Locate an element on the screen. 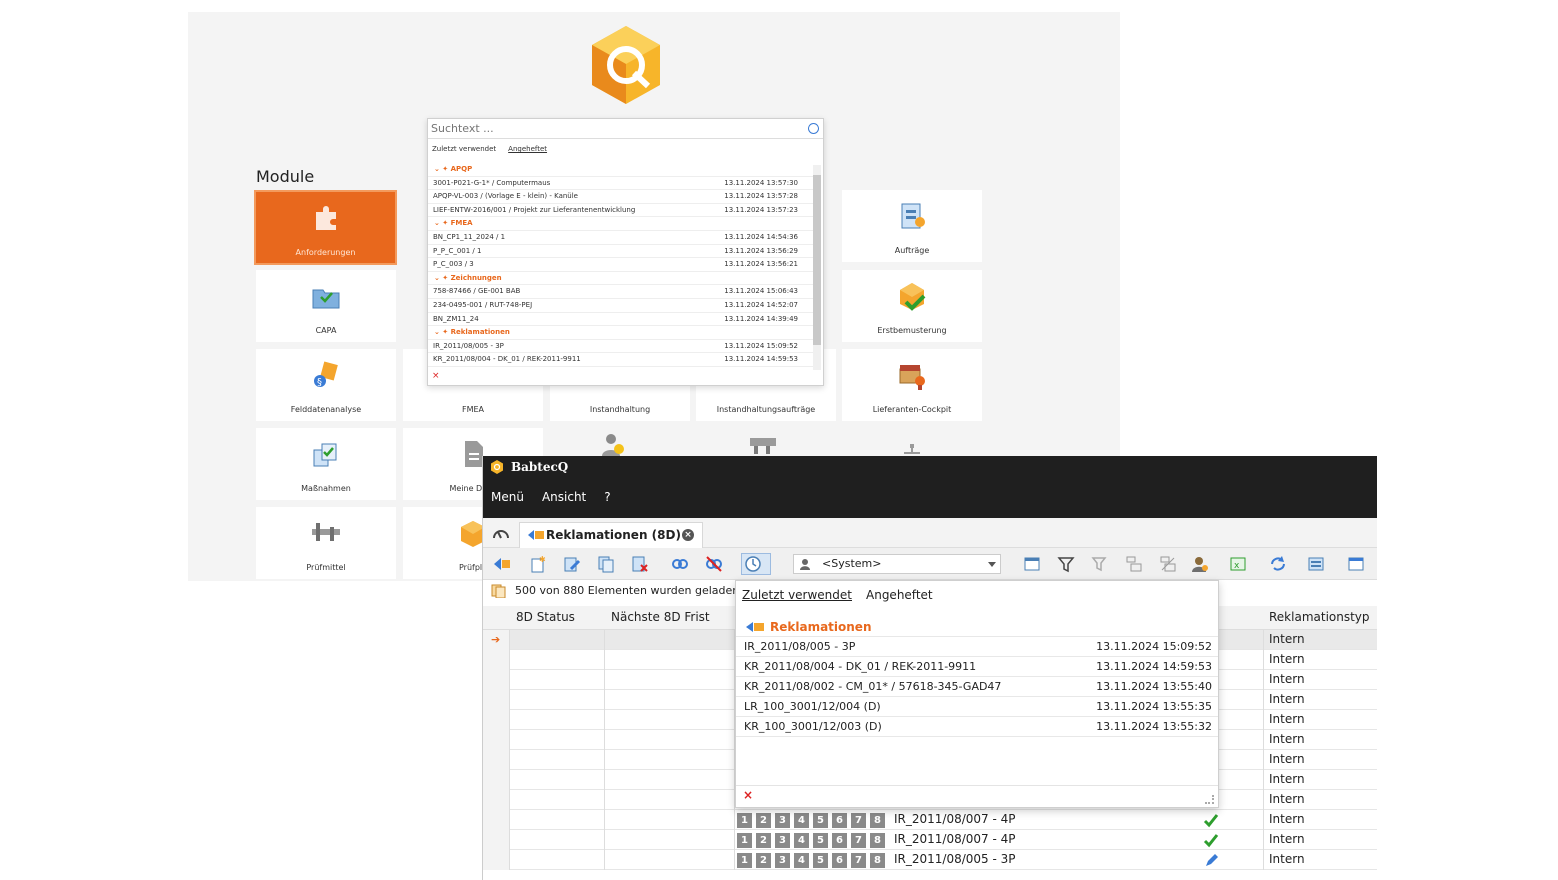 Image resolution: width=1558 pixels, height=880 pixels. tile-capa: CAPA is located at coordinates (326, 306).